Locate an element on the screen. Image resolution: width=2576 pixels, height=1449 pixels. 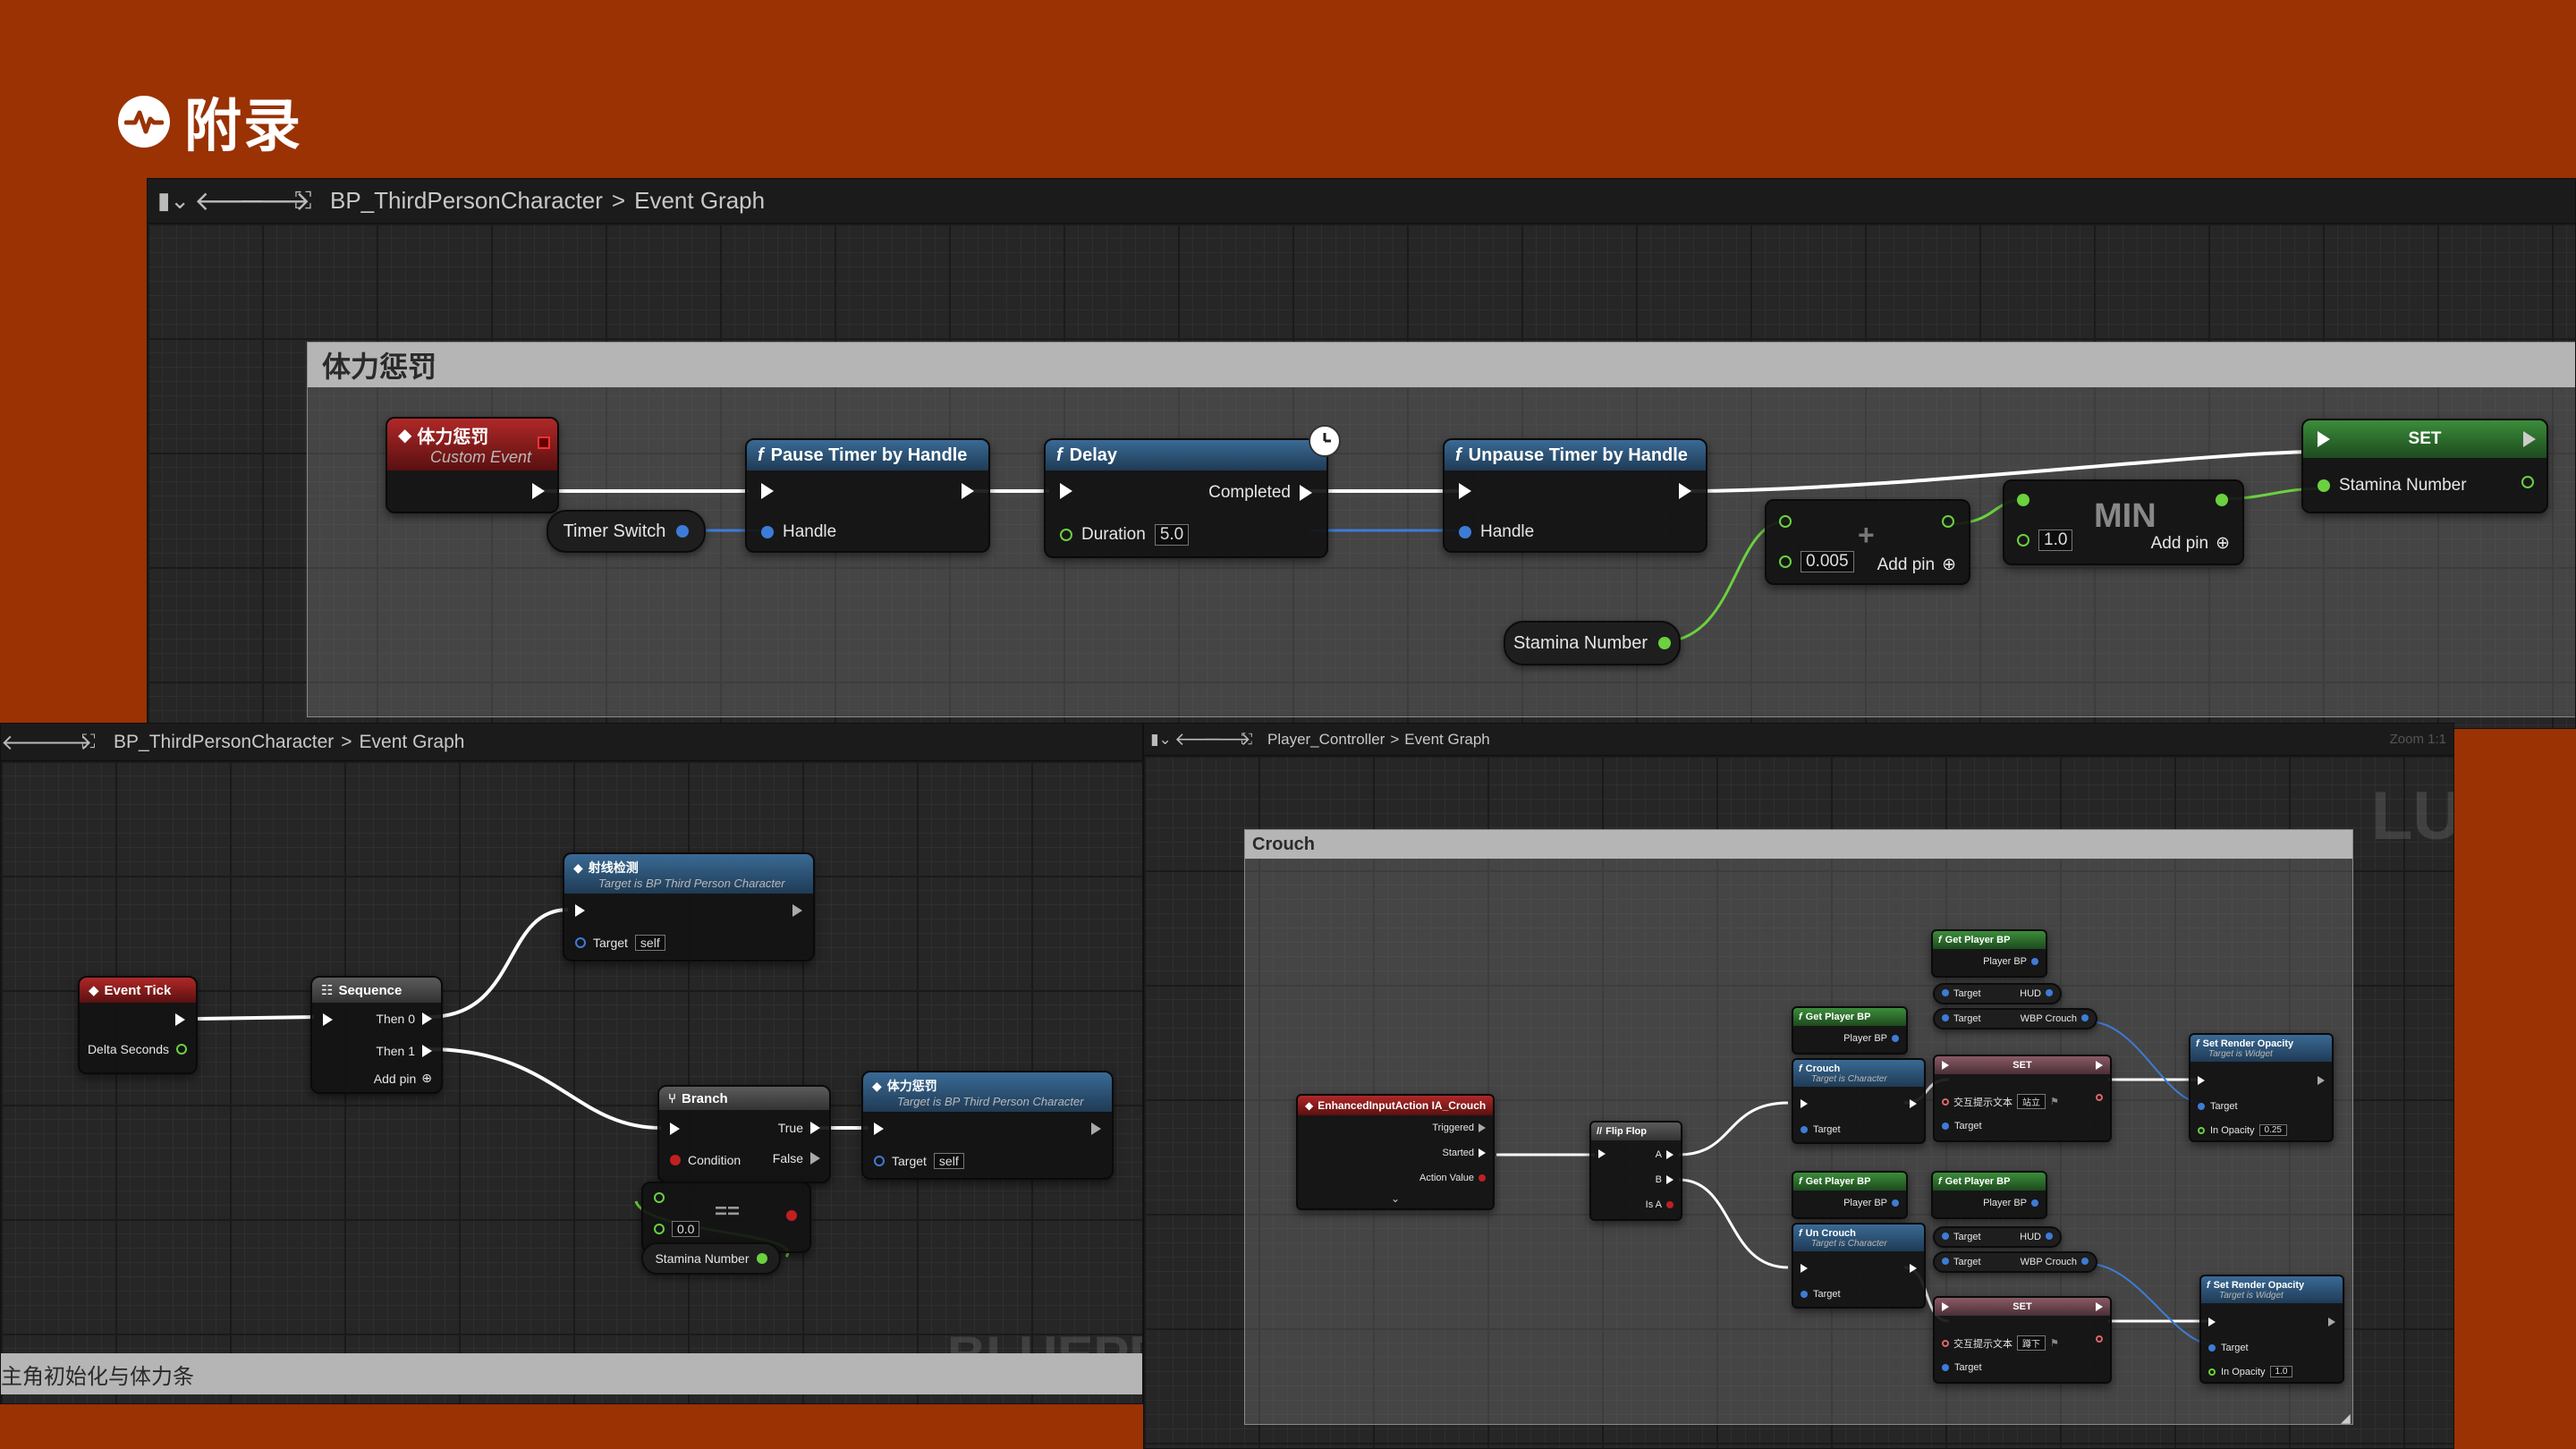
breadcrumb-blueprint: BP_ThirdPersonCharacter is located at coordinates (466, 201).